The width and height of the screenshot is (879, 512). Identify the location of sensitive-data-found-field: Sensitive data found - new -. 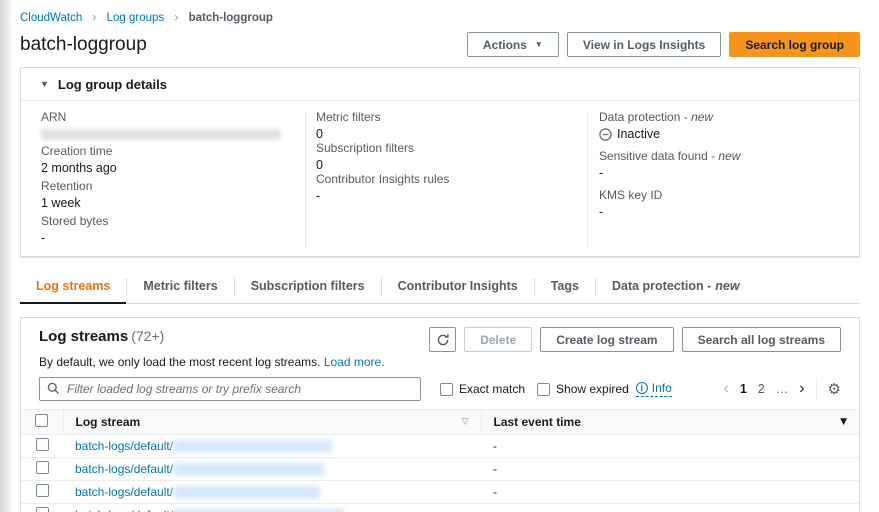
(720, 165).